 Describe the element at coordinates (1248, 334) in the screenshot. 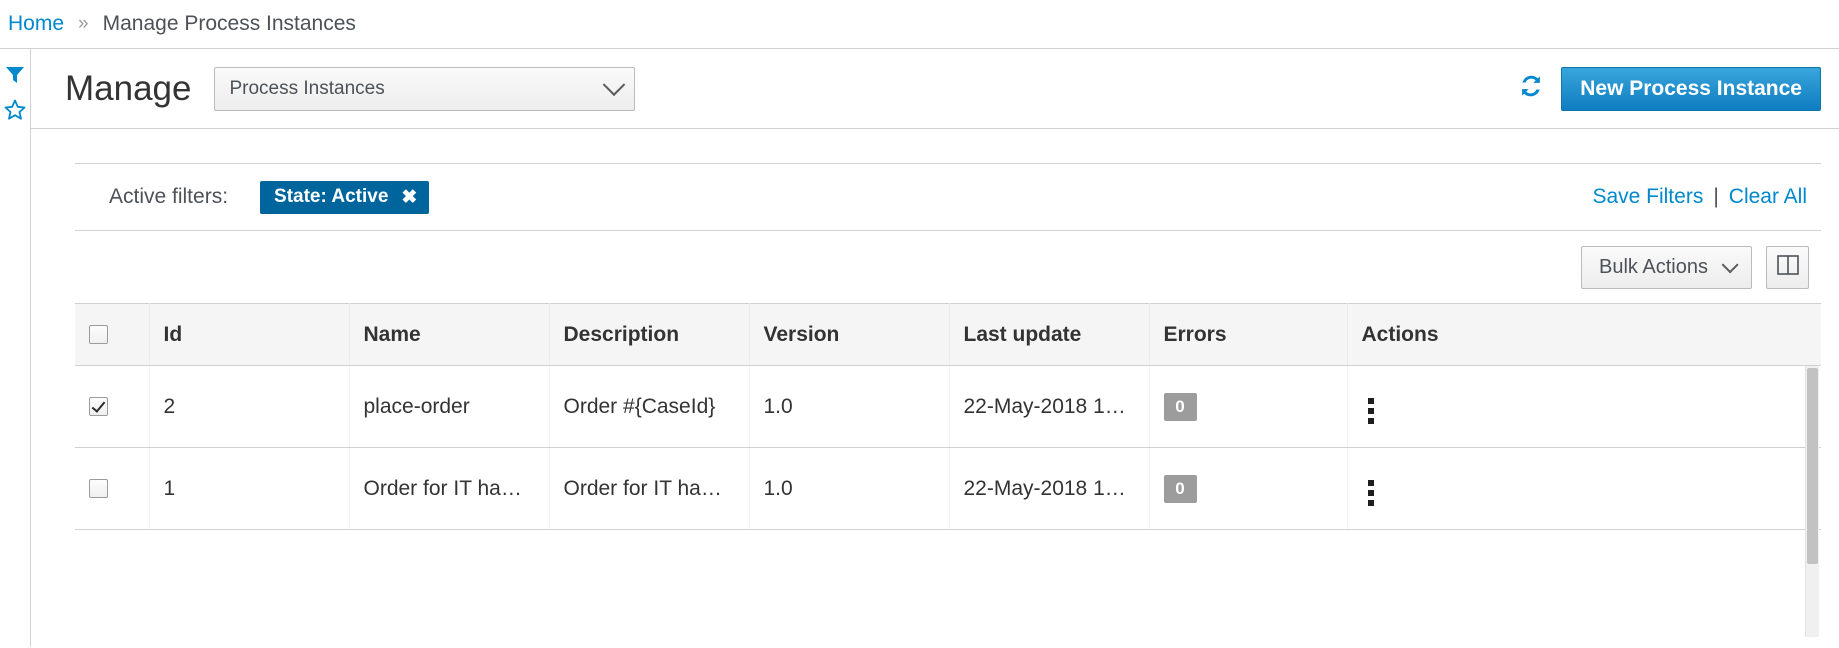

I see `column-header-errors: Errors` at that location.